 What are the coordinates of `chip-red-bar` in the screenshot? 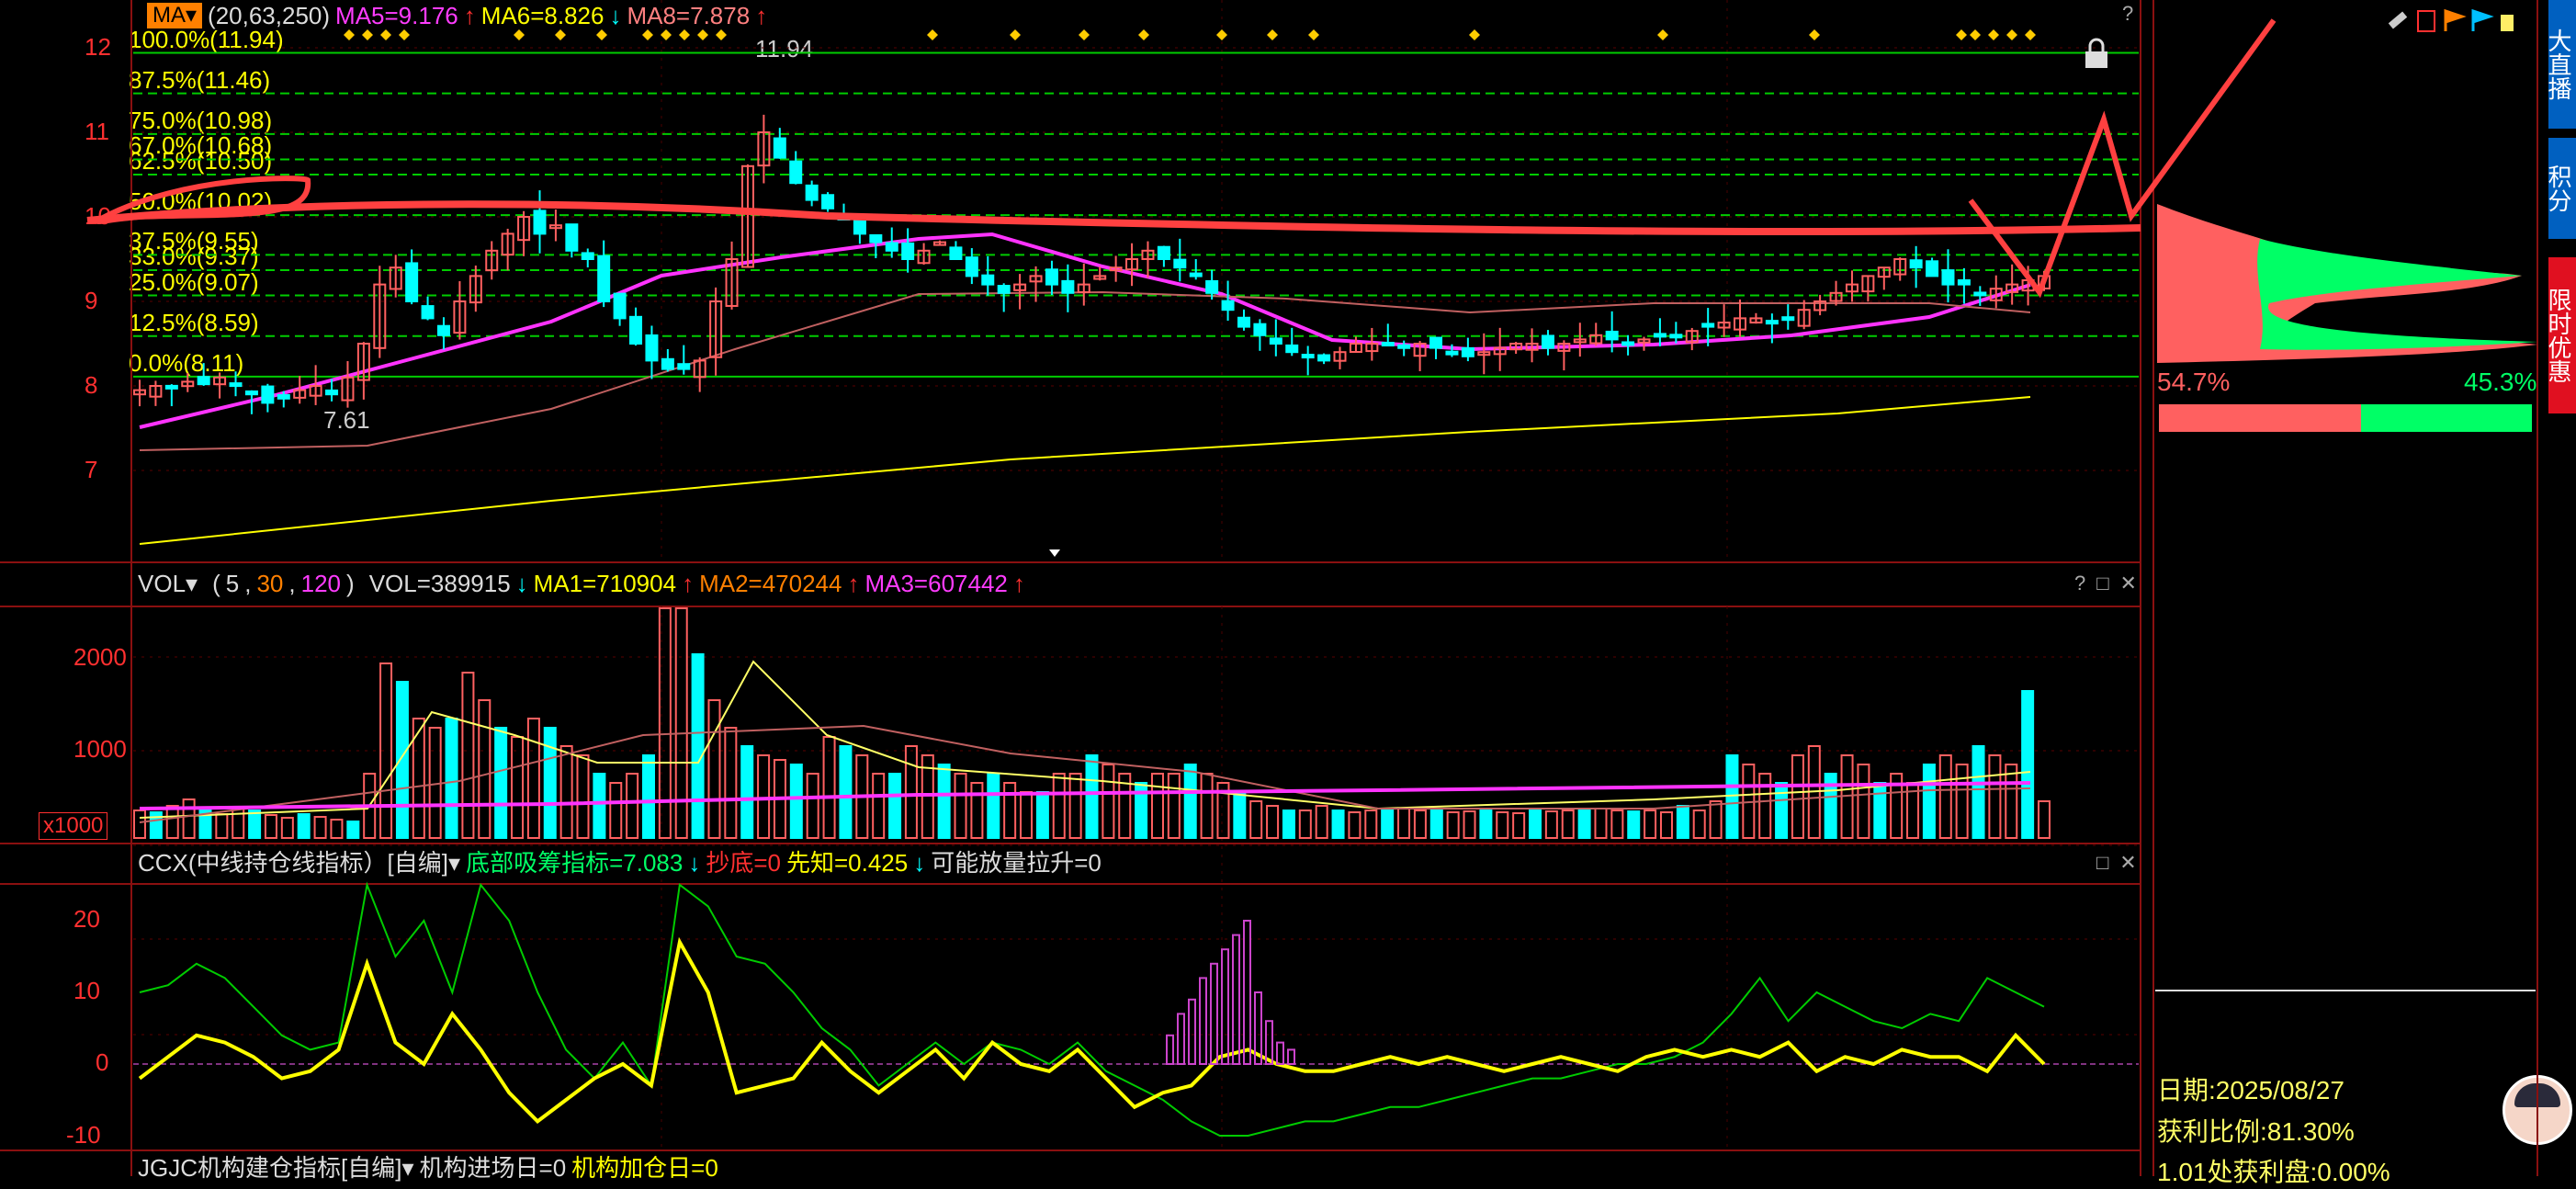 It's located at (2260, 418).